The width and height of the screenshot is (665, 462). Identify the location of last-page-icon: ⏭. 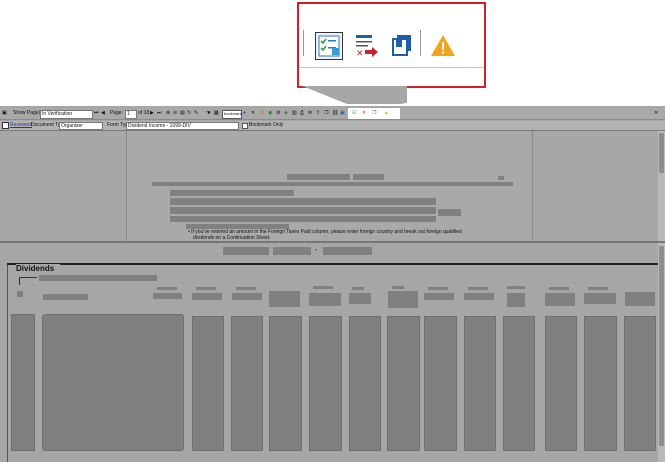
(159, 113).